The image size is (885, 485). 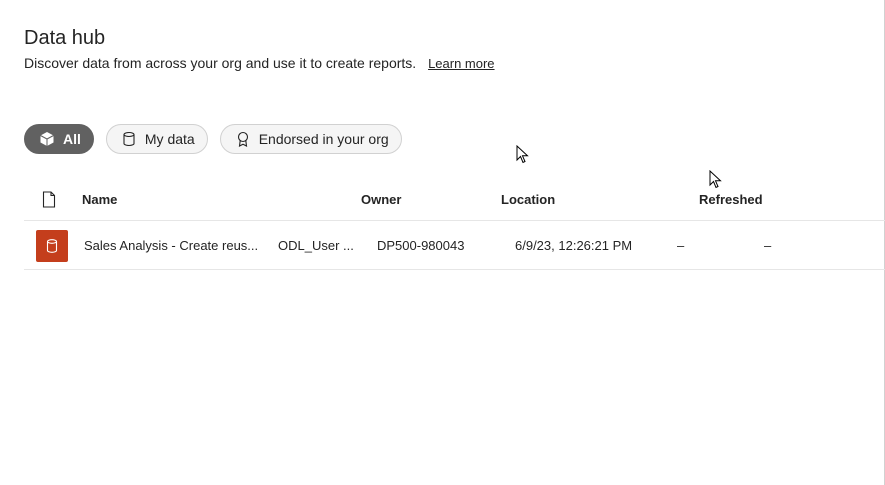 What do you see at coordinates (49, 201) in the screenshot?
I see `document-icon` at bounding box center [49, 201].